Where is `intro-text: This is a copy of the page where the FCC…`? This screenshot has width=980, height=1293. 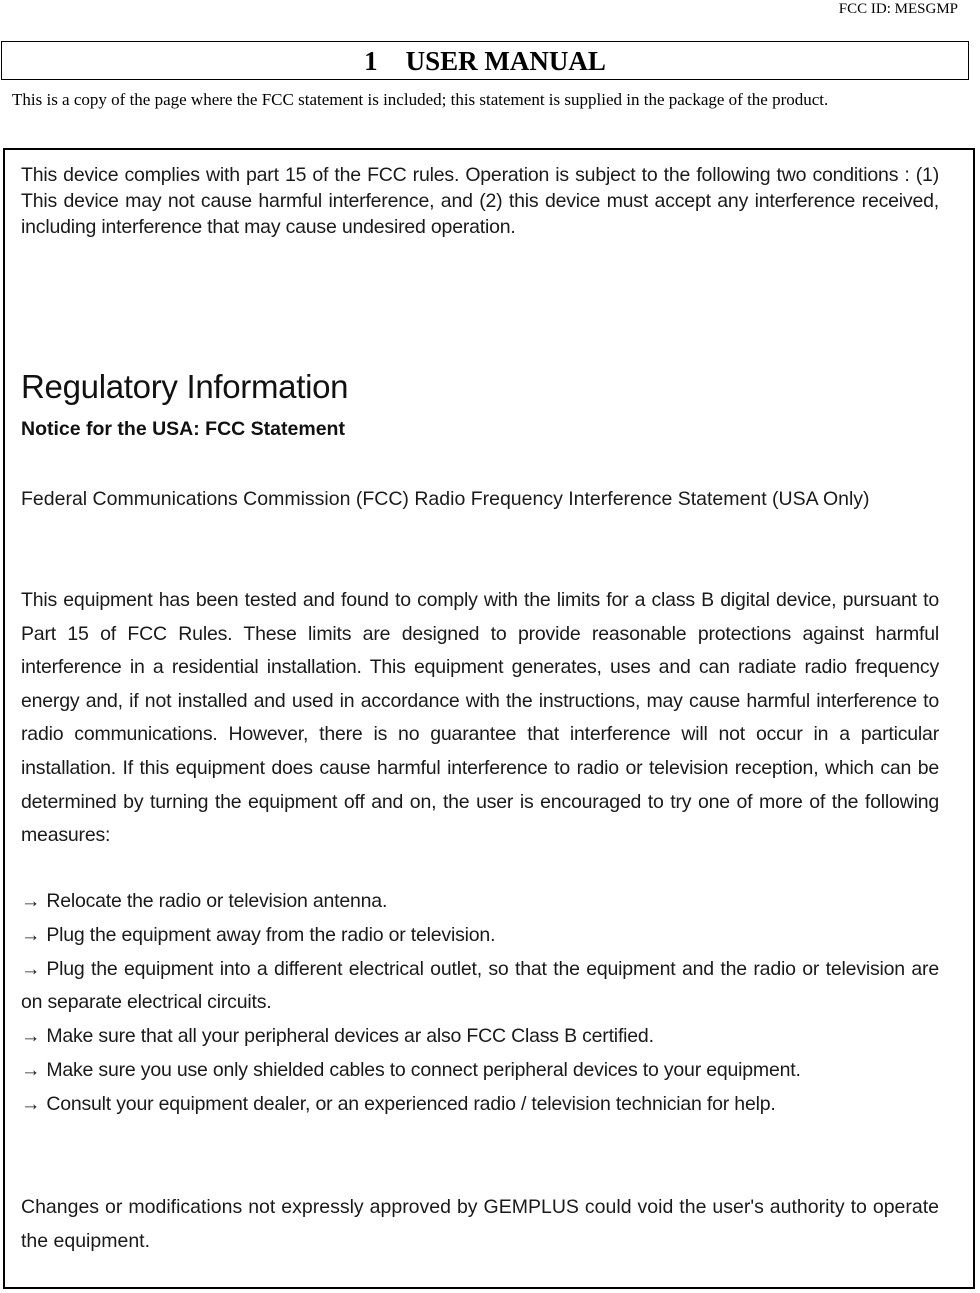 intro-text: This is a copy of the page where the FCC… is located at coordinates (420, 99).